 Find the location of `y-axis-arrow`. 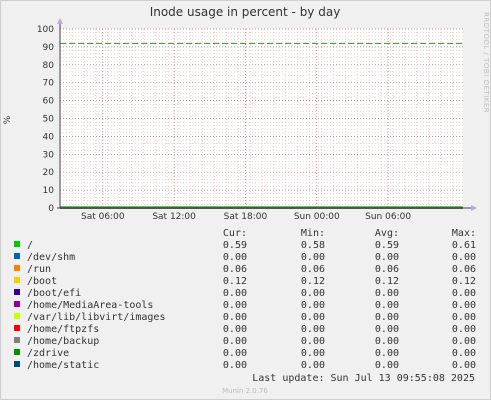

y-axis-arrow is located at coordinates (60, 21).